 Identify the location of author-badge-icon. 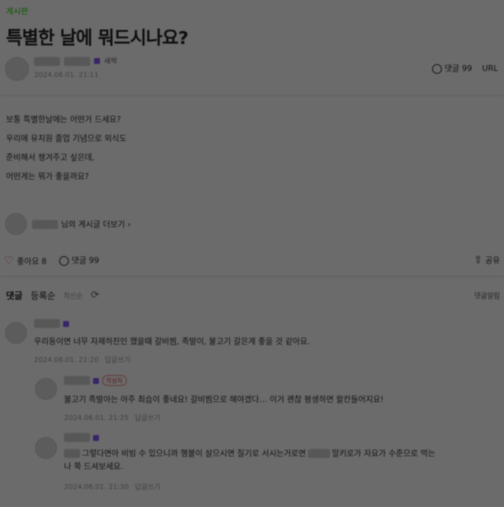
(97, 61).